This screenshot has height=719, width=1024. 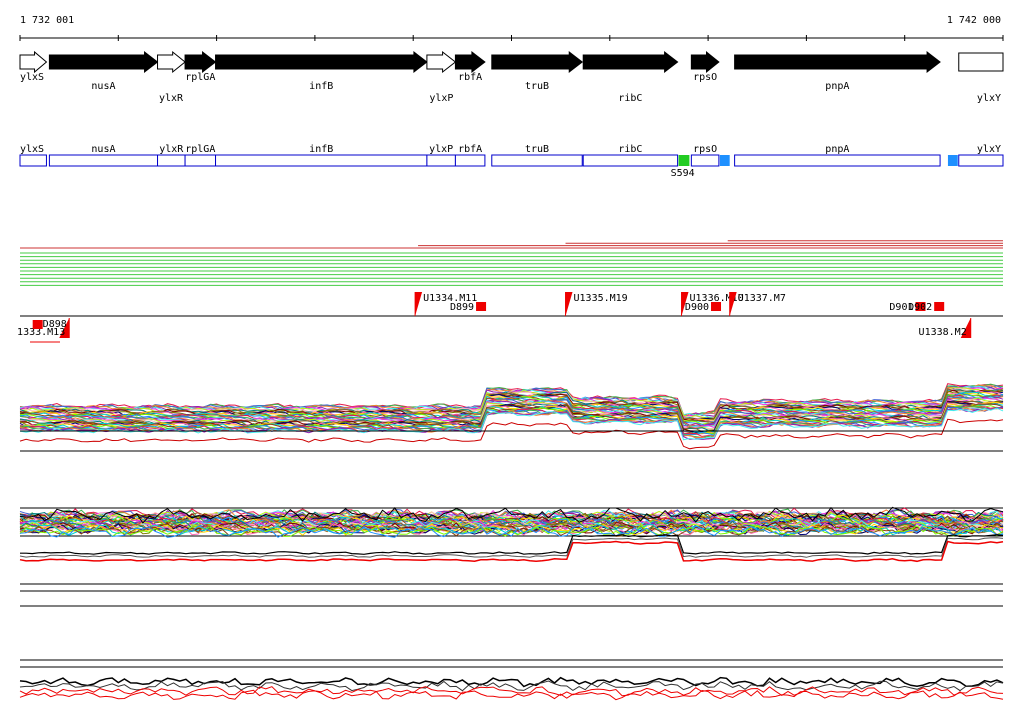 What do you see at coordinates (171, 160) in the screenshot?
I see `gene-box-ylxR` at bounding box center [171, 160].